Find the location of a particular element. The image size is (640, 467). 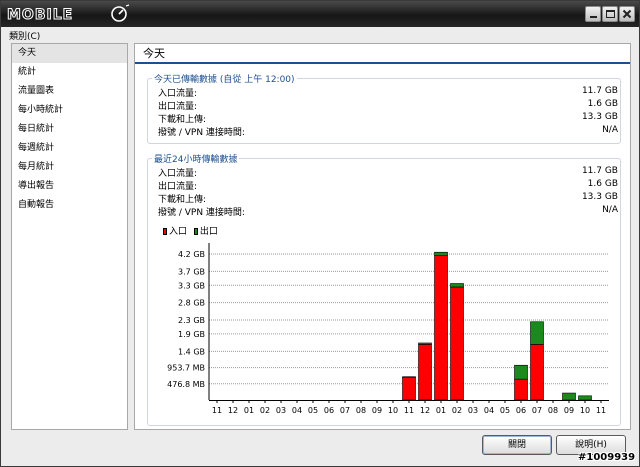

close-button: 關閉 is located at coordinates (517, 445).